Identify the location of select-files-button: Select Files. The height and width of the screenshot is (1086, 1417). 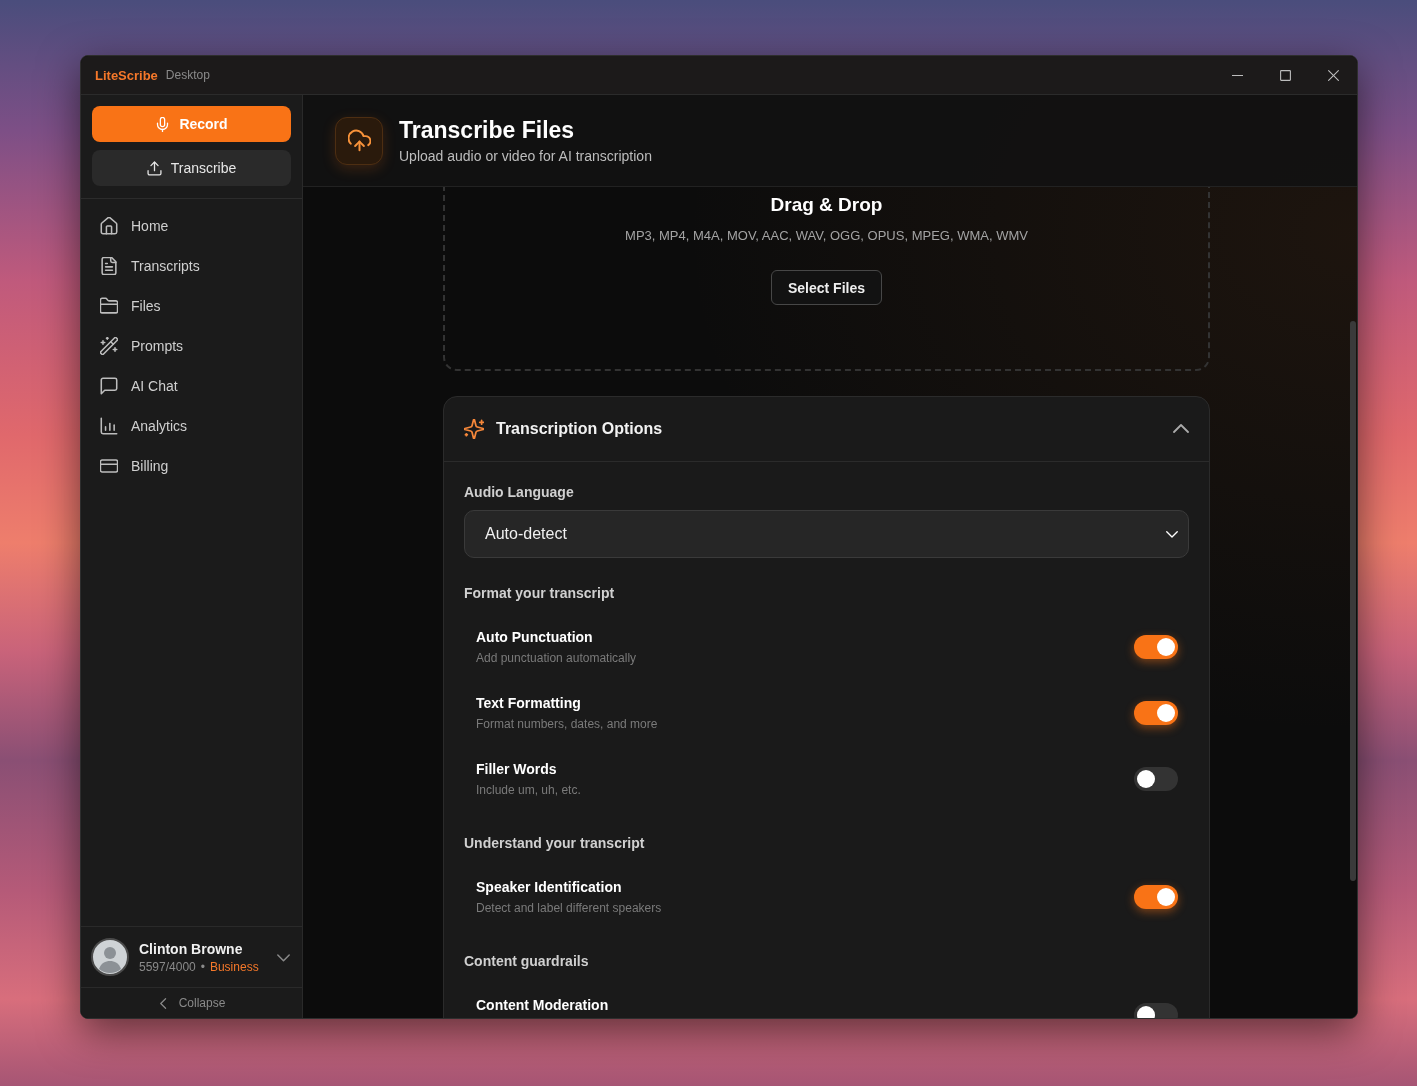
(826, 287).